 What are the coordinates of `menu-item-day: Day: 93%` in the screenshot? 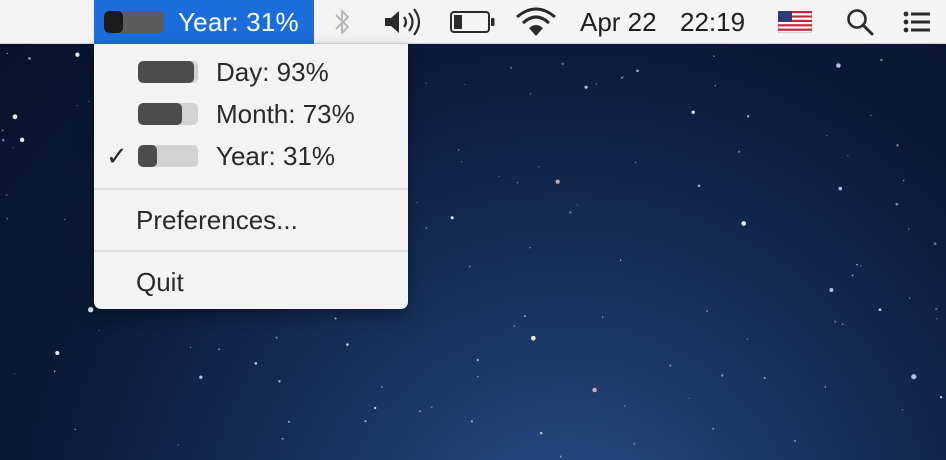 It's located at (251, 72).